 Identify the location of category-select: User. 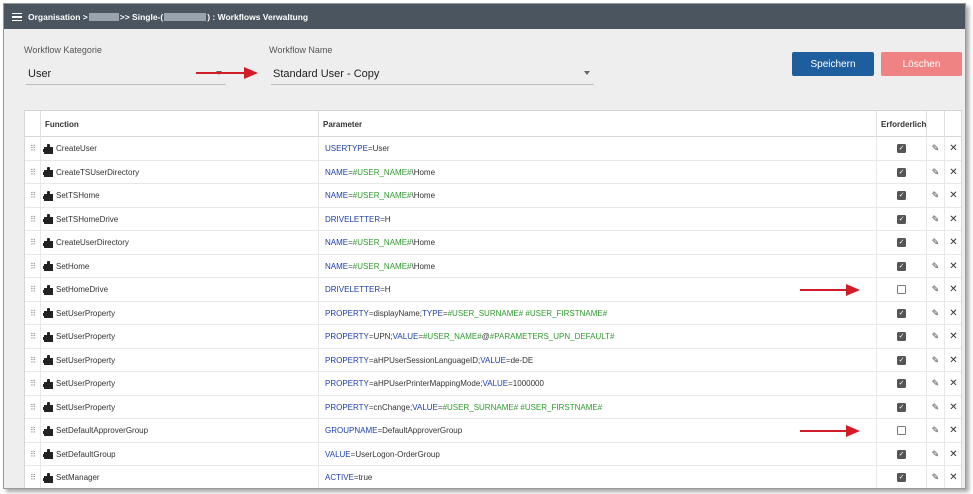
(126, 74).